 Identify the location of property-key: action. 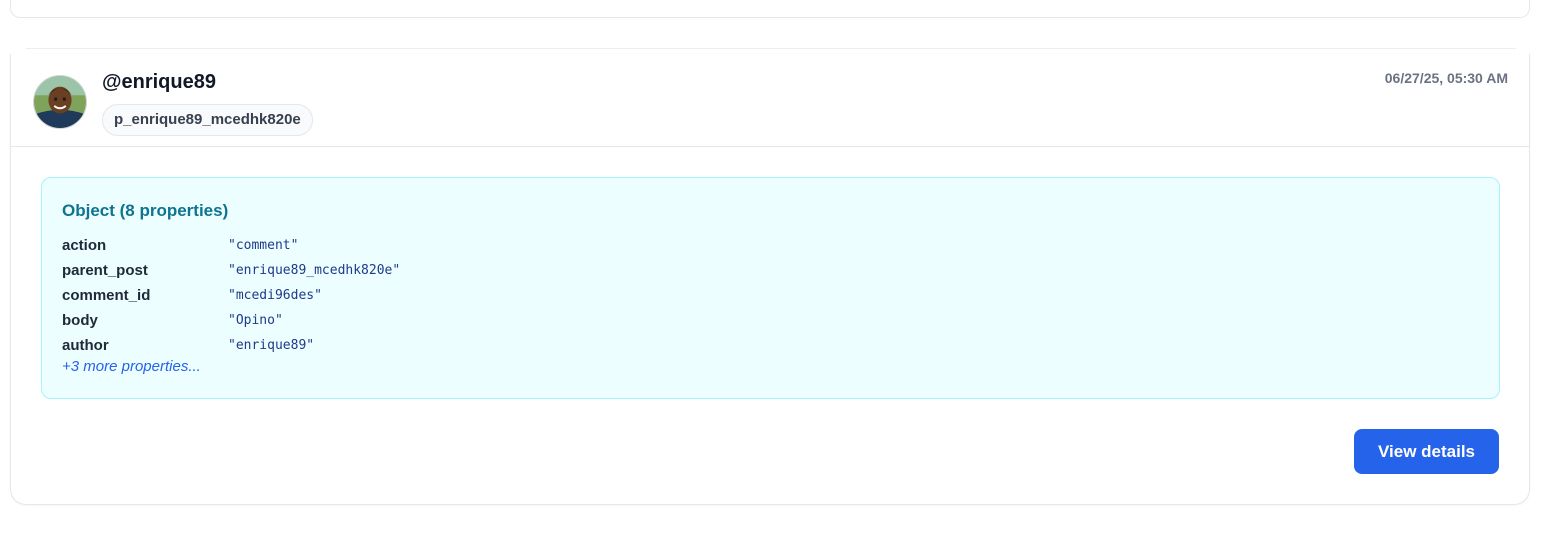
(84, 245).